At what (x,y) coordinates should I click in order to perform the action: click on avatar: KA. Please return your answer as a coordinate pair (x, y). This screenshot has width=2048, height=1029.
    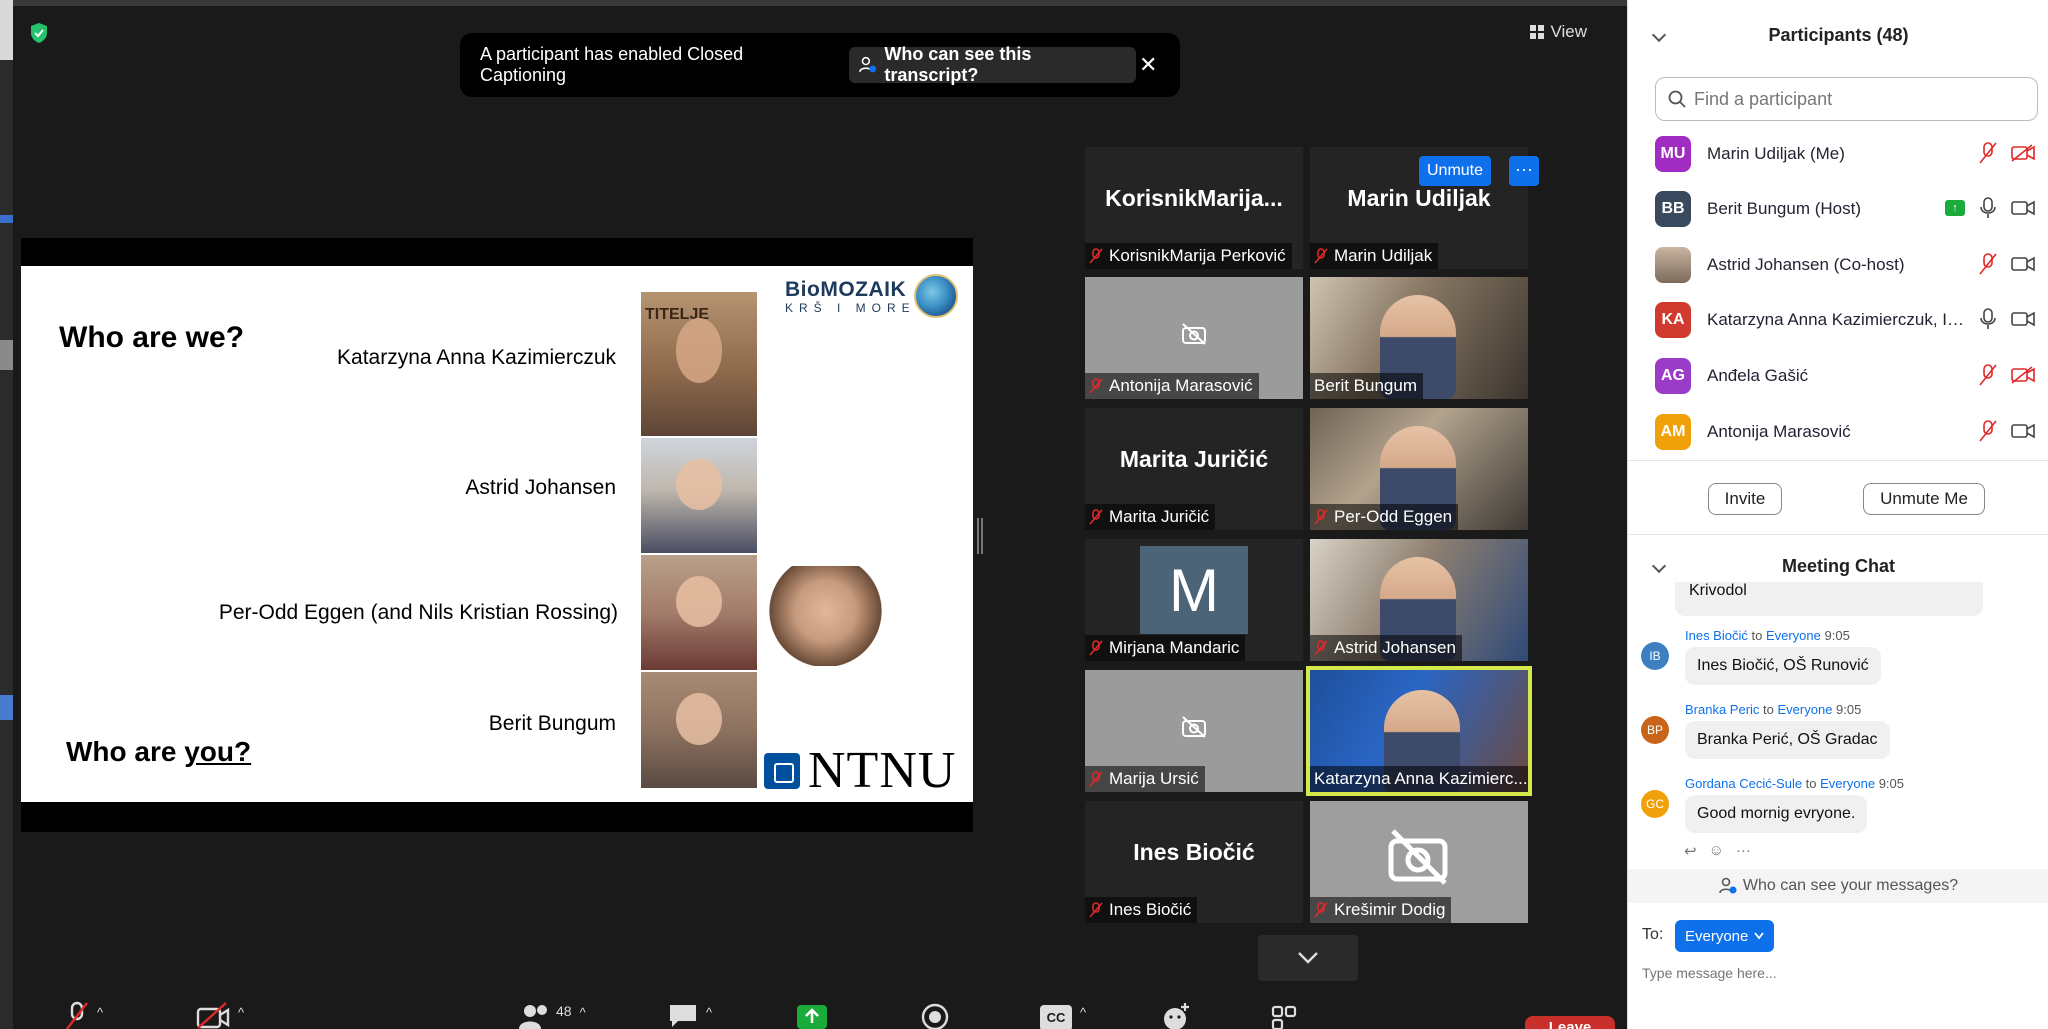
    Looking at the image, I should click on (1673, 320).